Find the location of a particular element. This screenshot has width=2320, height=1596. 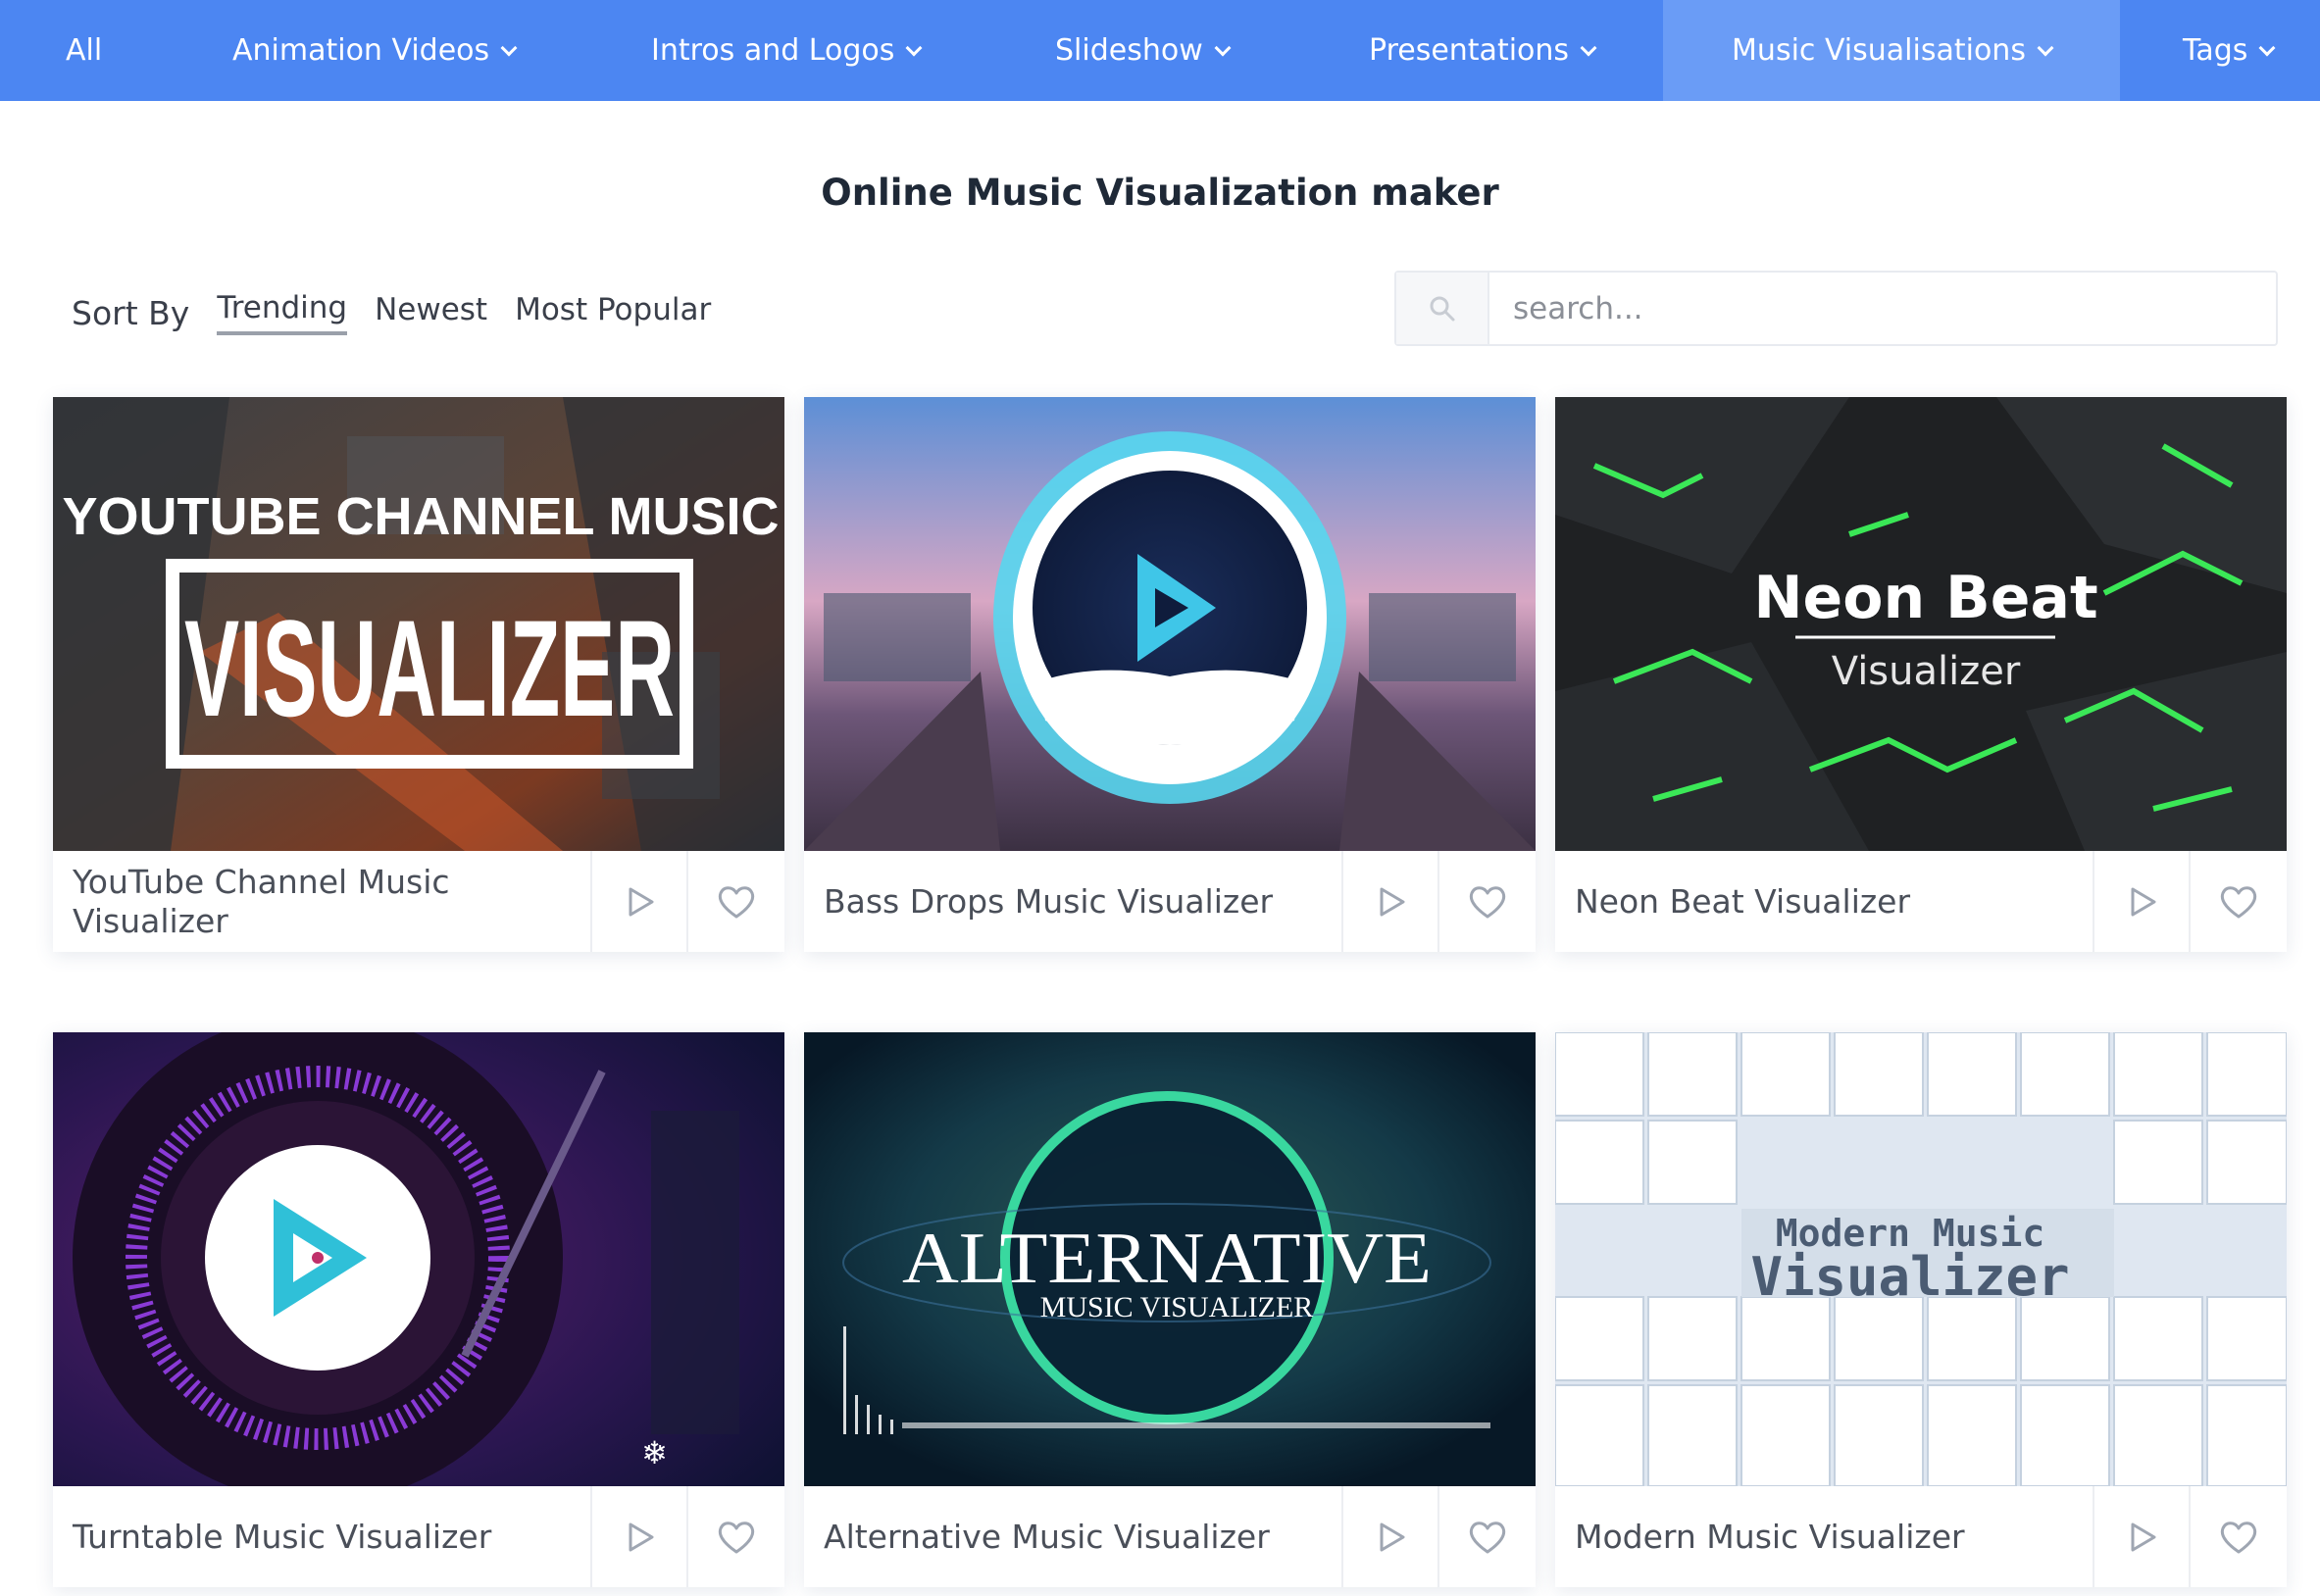

nav-label: All is located at coordinates (85, 50).